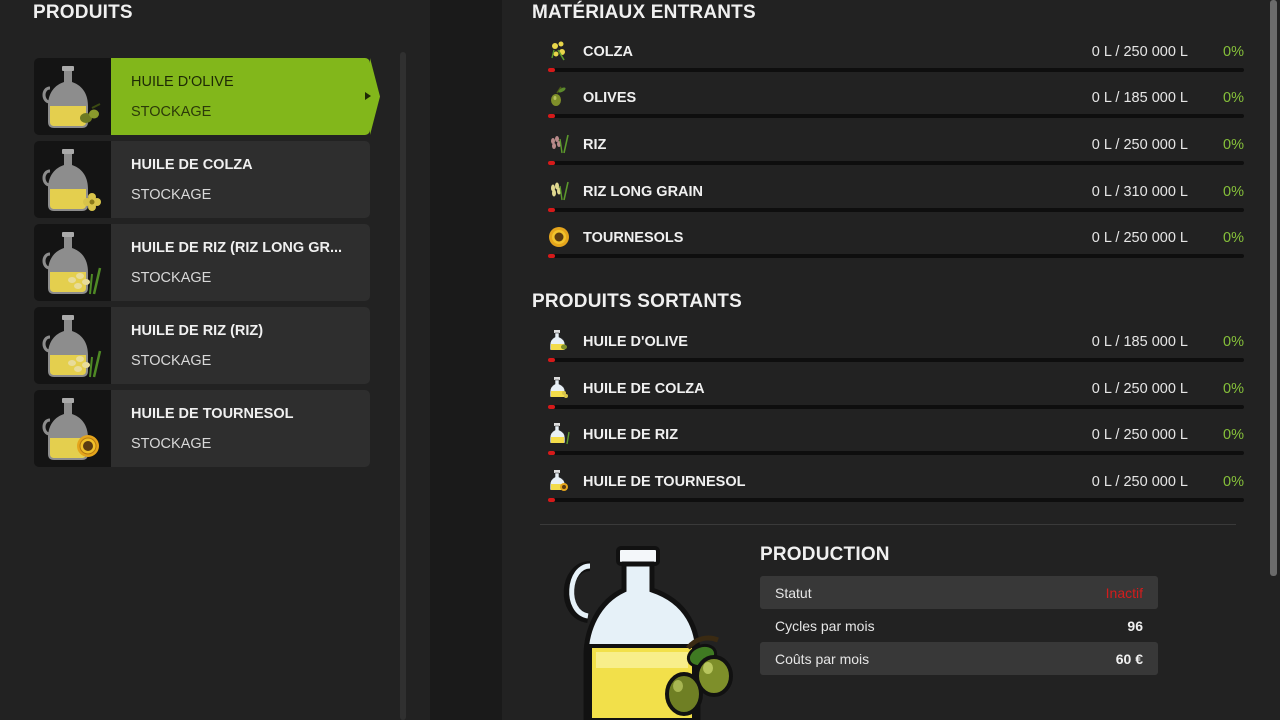 This screenshot has height=720, width=1280. Describe the element at coordinates (240, 179) in the screenshot. I see `product-body: HUILE DE COLZA STOCKAGE` at that location.